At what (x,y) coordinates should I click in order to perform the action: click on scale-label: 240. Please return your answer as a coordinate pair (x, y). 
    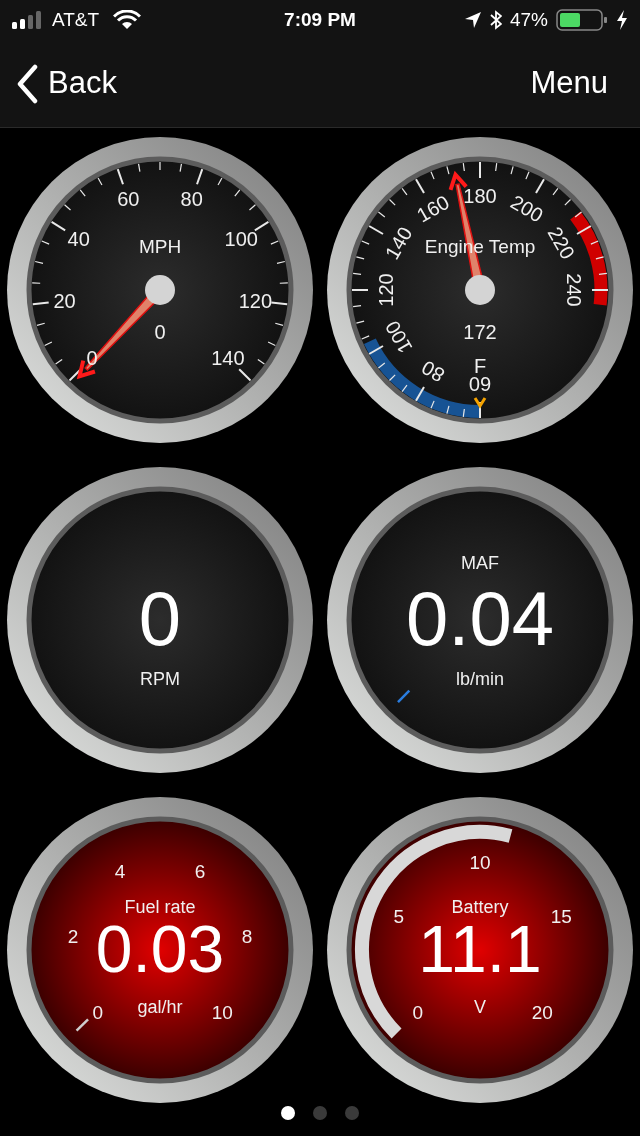
    Looking at the image, I should click on (574, 290).